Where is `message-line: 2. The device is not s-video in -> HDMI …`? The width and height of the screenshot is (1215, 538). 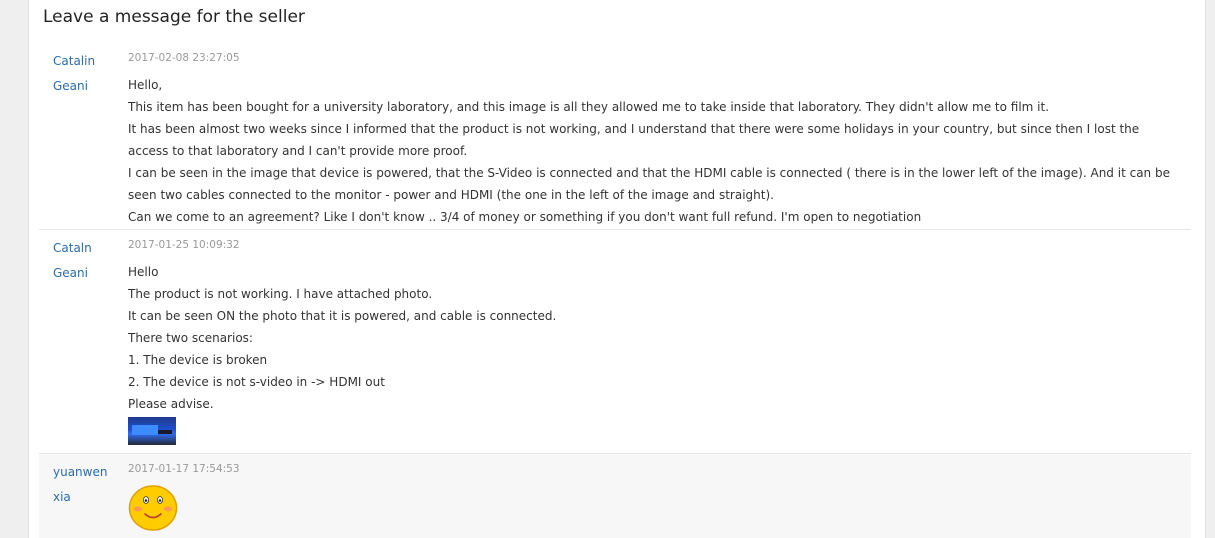 message-line: 2. The device is not s-video in -> HDMI … is located at coordinates (256, 382).